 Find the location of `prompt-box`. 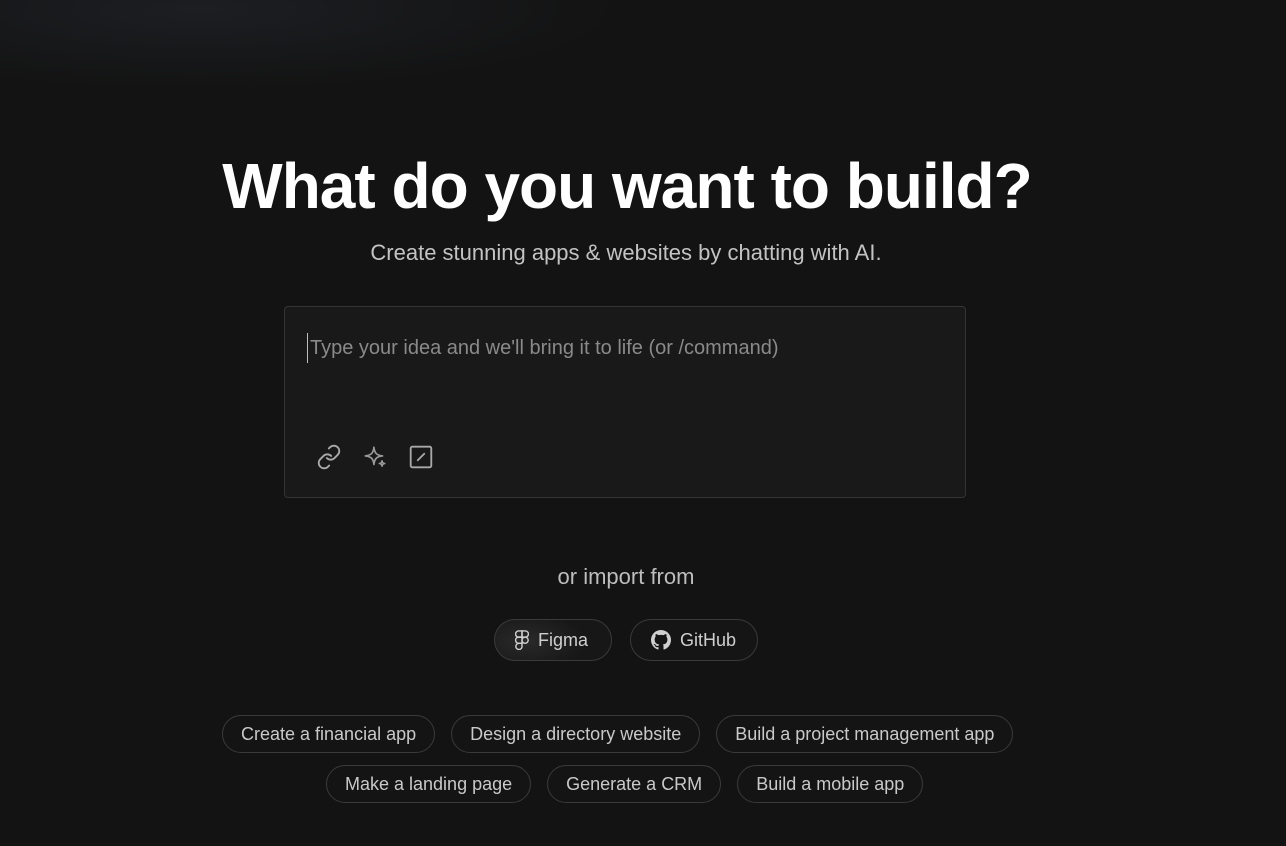

prompt-box is located at coordinates (625, 402).